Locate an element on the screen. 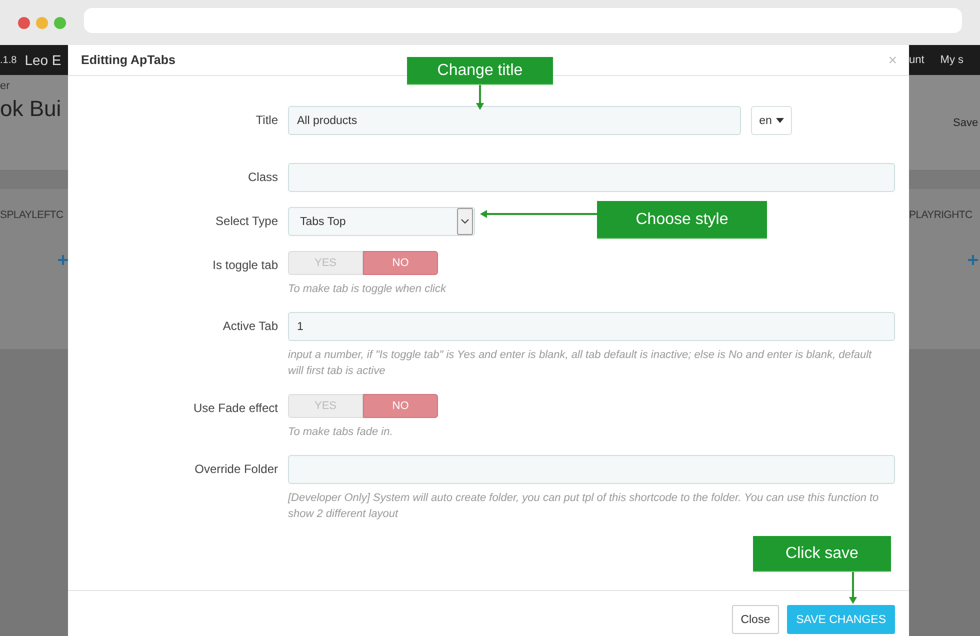  close-button: Close is located at coordinates (756, 619).